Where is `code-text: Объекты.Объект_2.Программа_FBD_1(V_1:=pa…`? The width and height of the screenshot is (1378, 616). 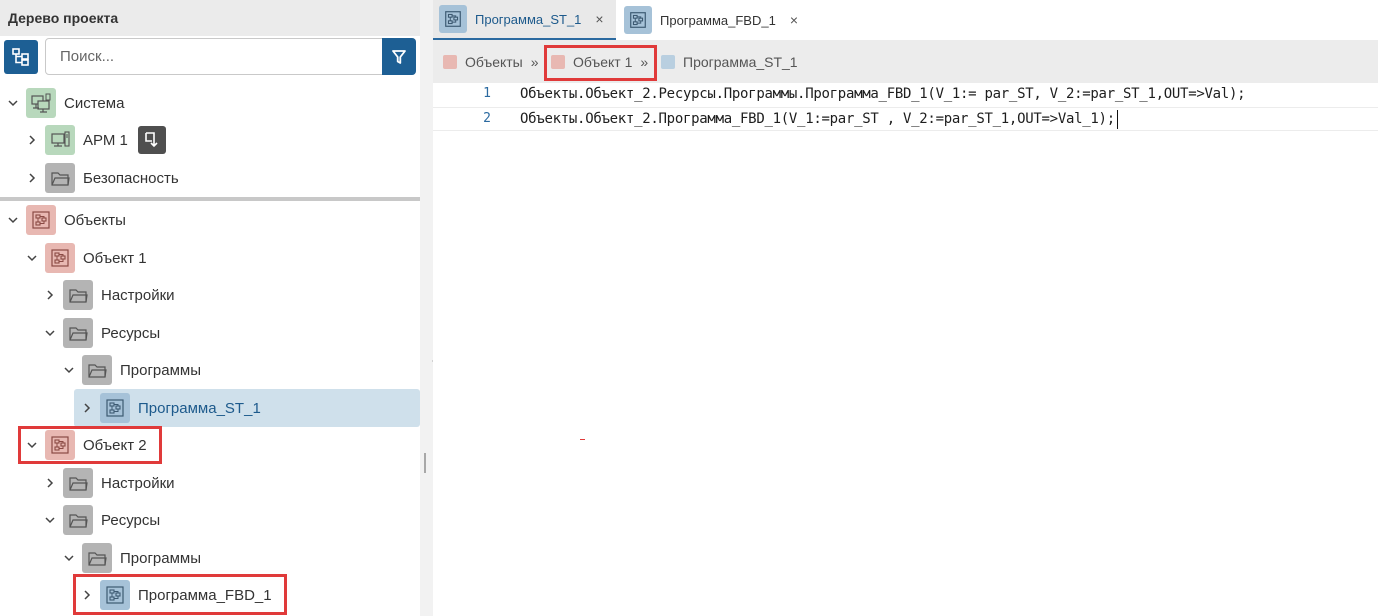
code-text: Объекты.Объект_2.Программа_FBD_1(V_1:=pa… is located at coordinates (819, 119).